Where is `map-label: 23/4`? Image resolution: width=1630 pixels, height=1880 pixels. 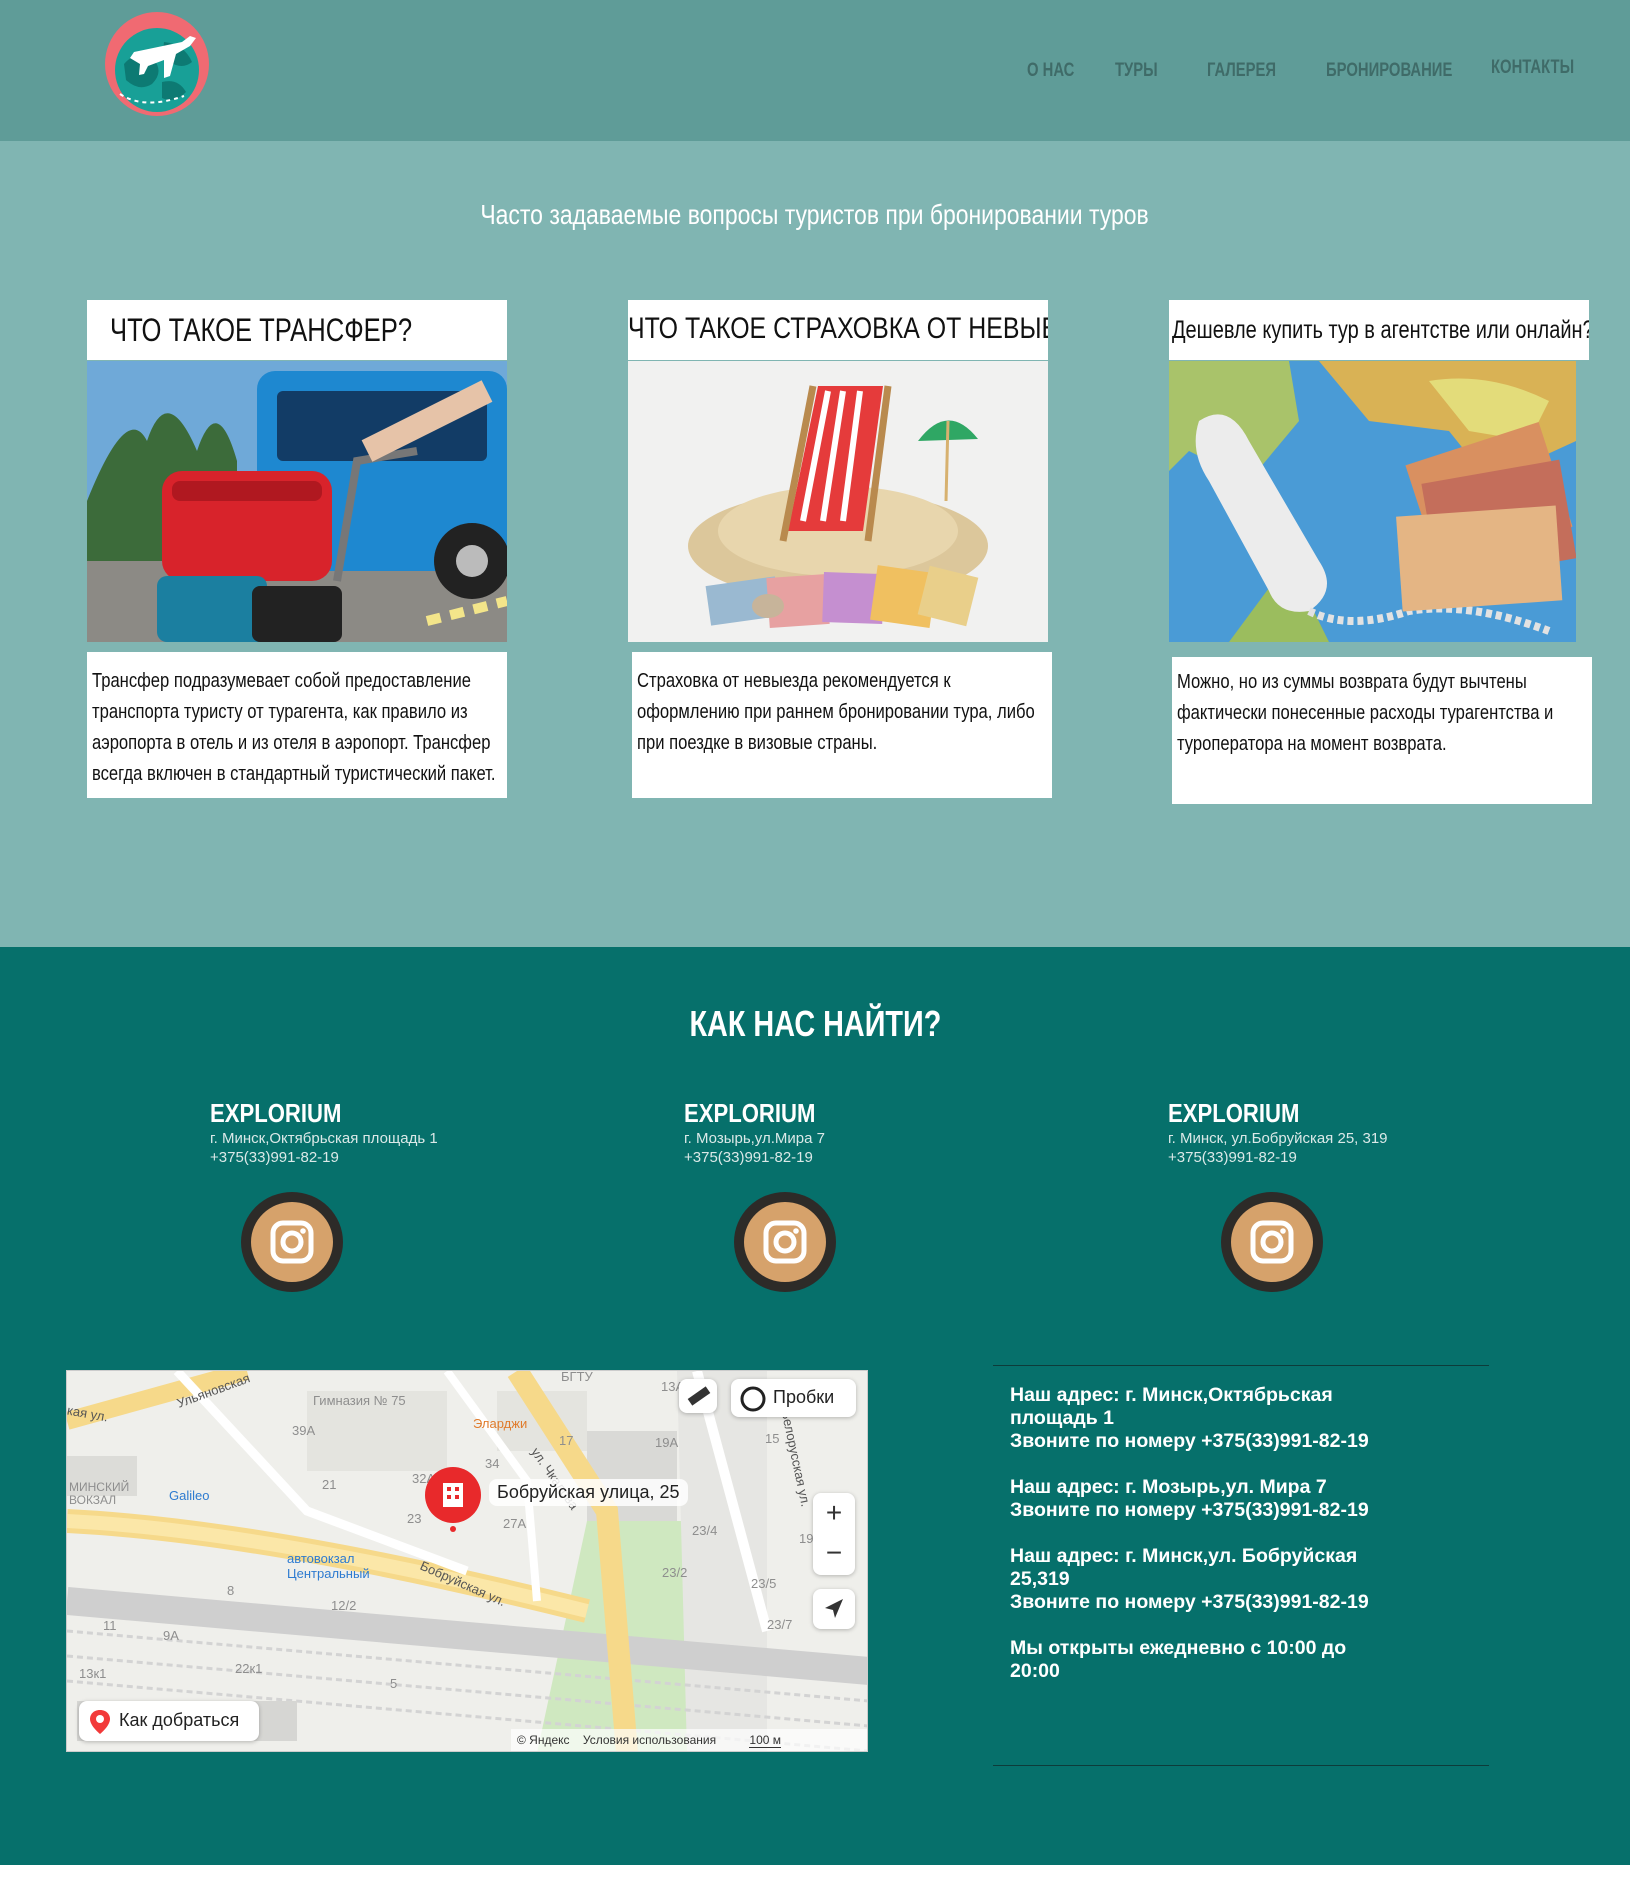
map-label: 23/4 is located at coordinates (705, 1530).